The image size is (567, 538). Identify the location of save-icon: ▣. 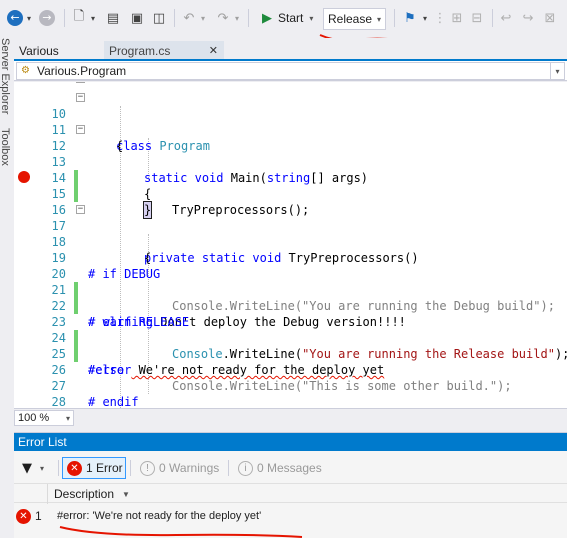
(137, 18).